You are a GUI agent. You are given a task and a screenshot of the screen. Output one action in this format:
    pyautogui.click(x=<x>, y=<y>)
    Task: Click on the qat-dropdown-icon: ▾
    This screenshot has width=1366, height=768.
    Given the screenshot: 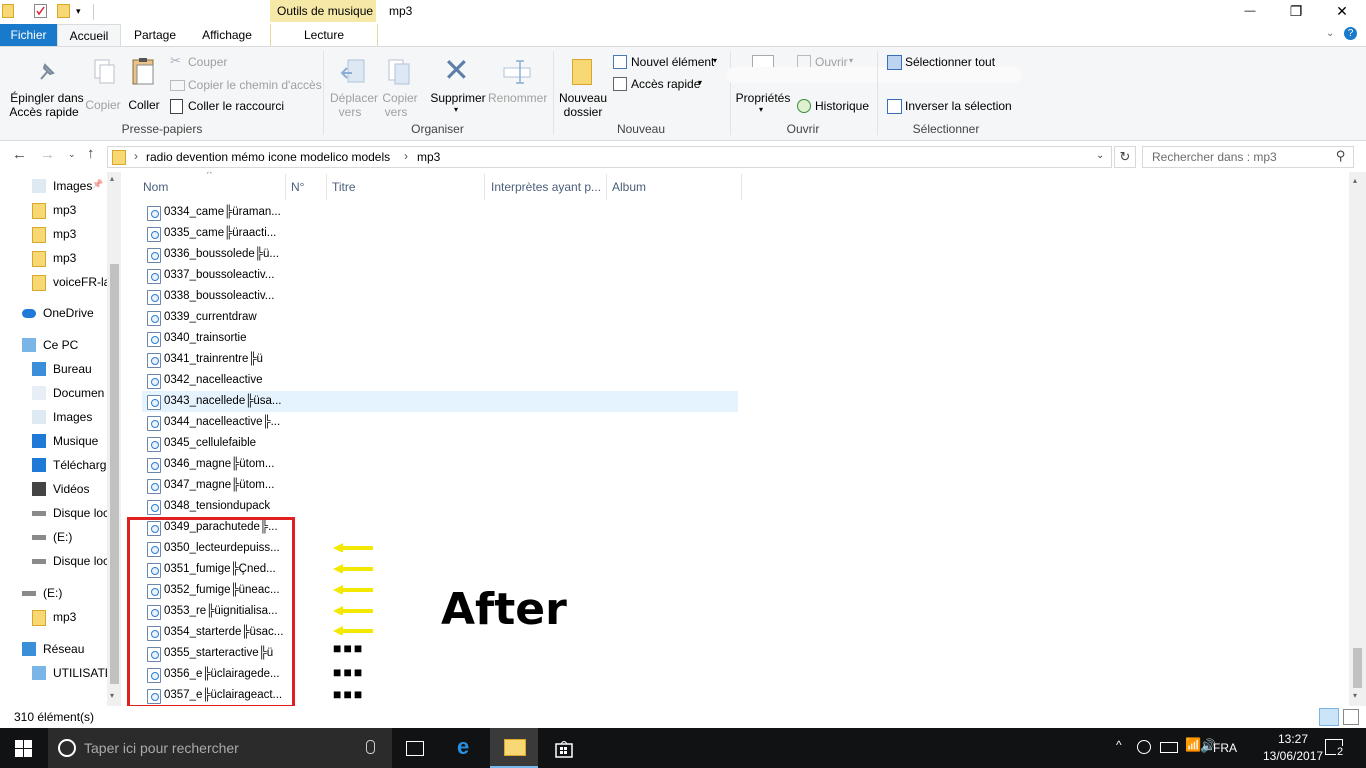 What is the action you would take?
    pyautogui.click(x=78, y=11)
    